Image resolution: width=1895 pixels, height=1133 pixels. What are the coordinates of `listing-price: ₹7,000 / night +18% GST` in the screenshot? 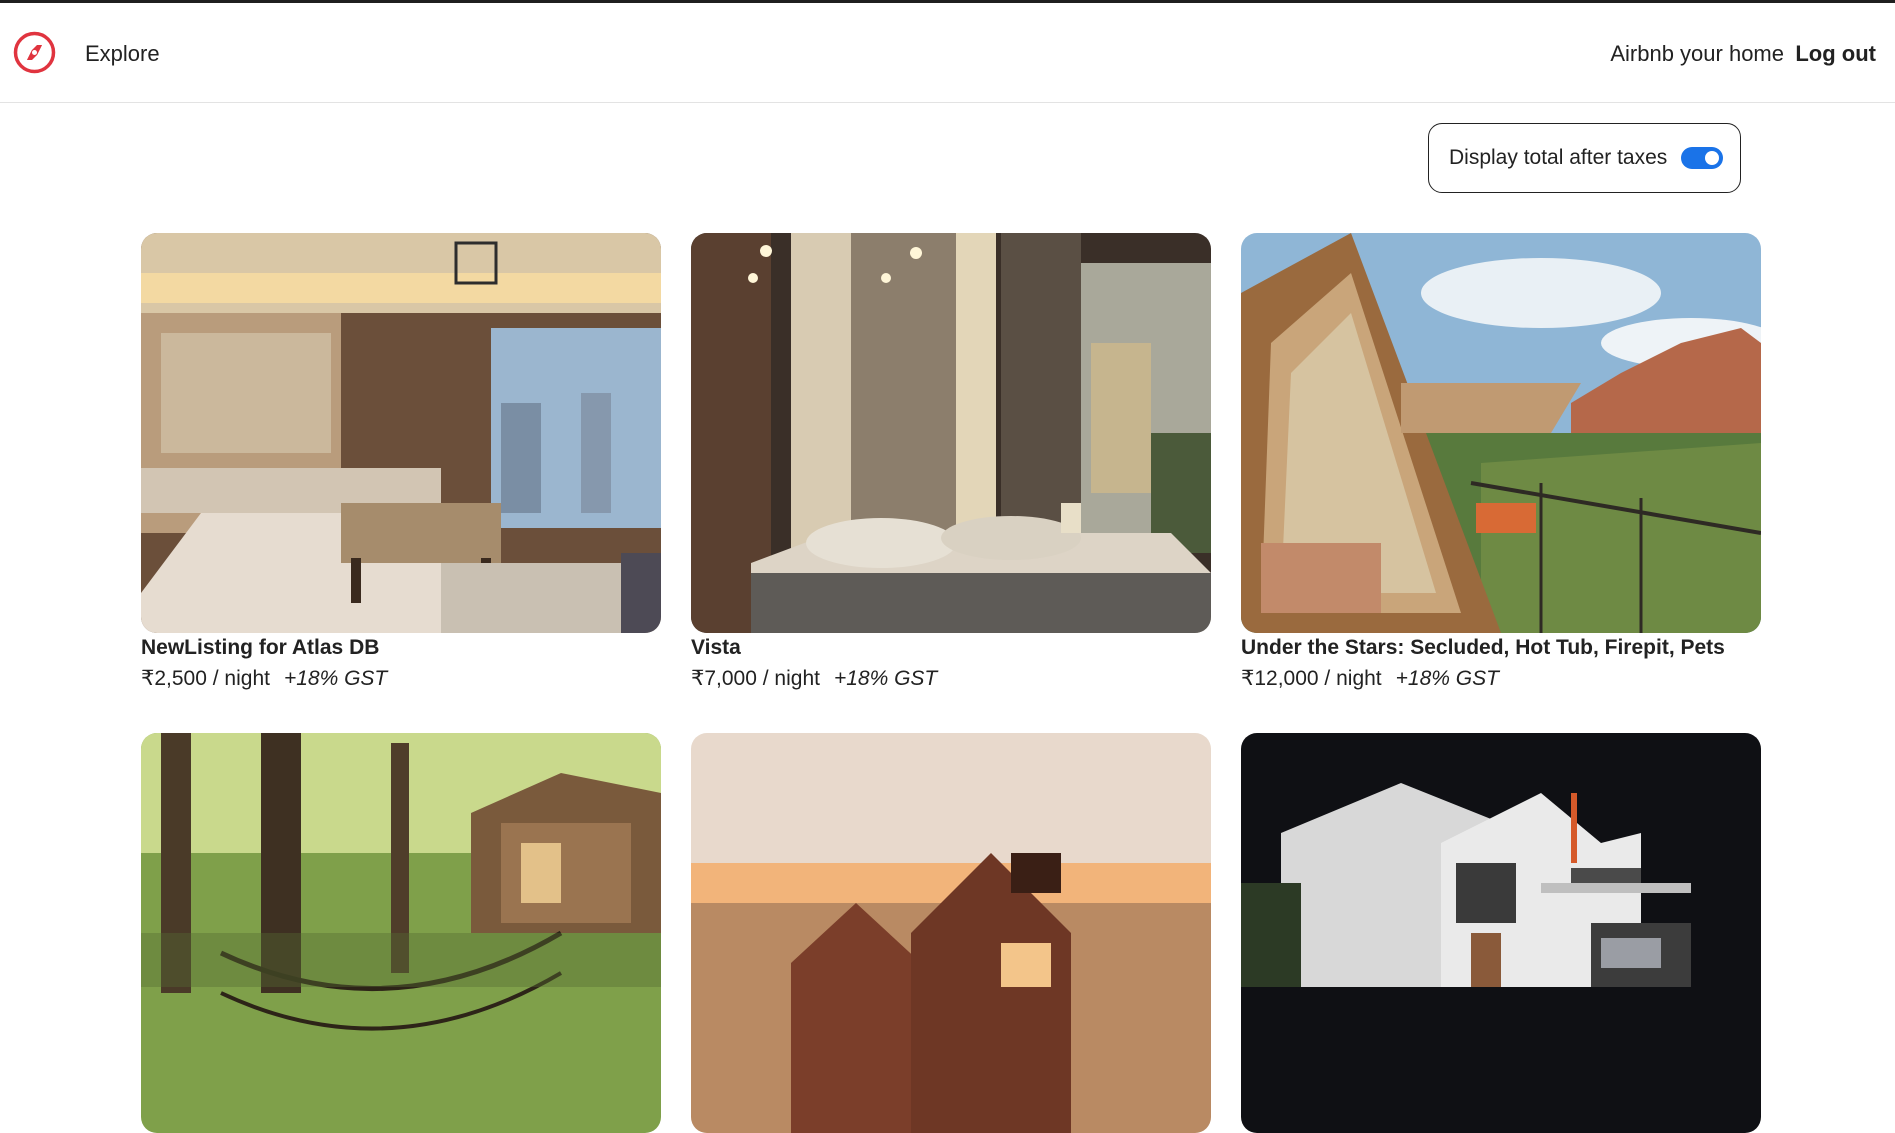 It's located at (814, 678).